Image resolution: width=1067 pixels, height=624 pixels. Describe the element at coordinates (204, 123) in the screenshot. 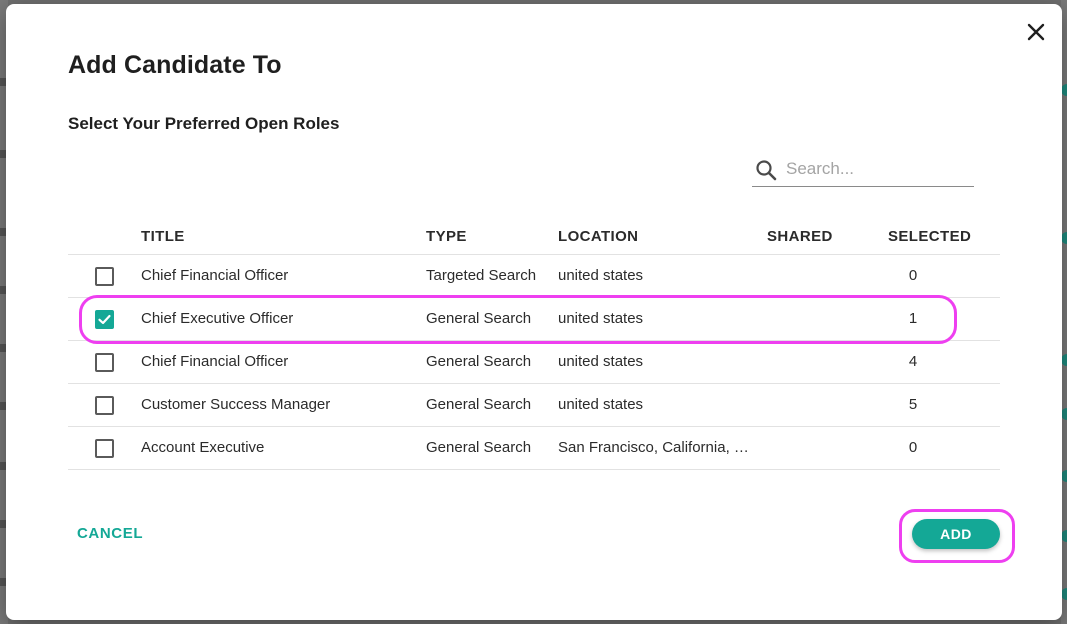

I see `dialog-subtitle: Select Your Preferred Open Roles` at that location.